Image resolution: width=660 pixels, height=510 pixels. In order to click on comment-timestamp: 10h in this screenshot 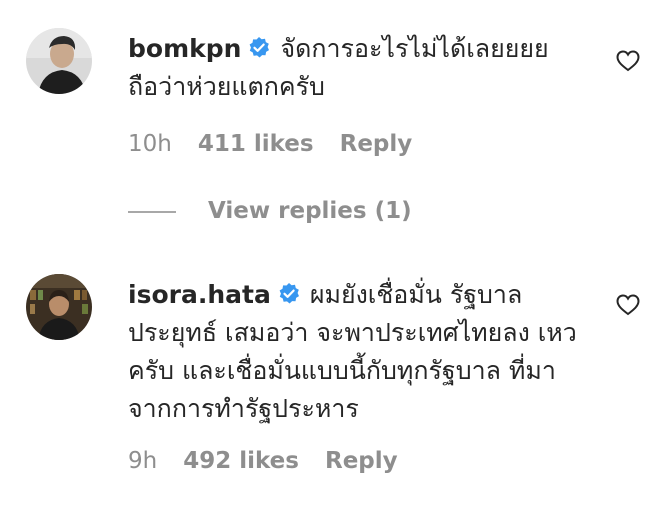, I will do `click(150, 144)`.